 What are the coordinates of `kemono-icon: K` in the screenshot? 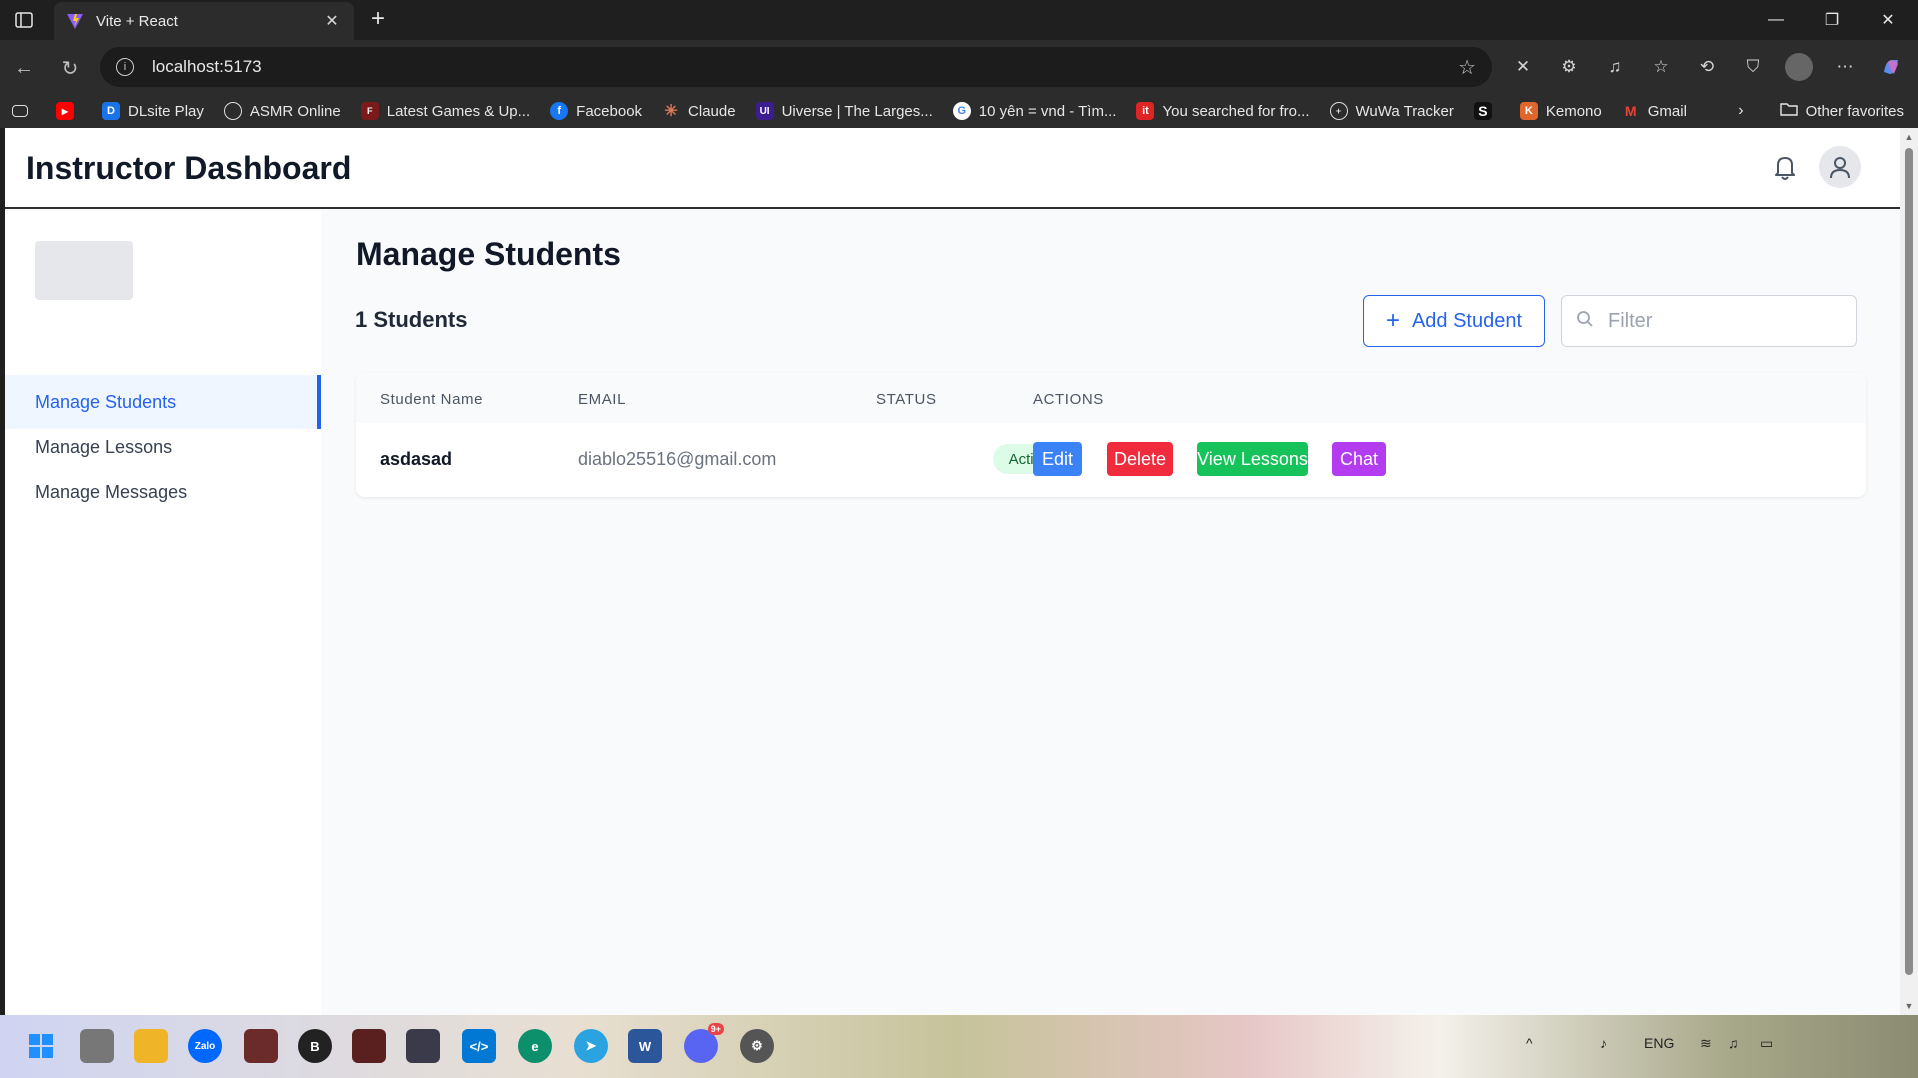 It's located at (1528, 111).